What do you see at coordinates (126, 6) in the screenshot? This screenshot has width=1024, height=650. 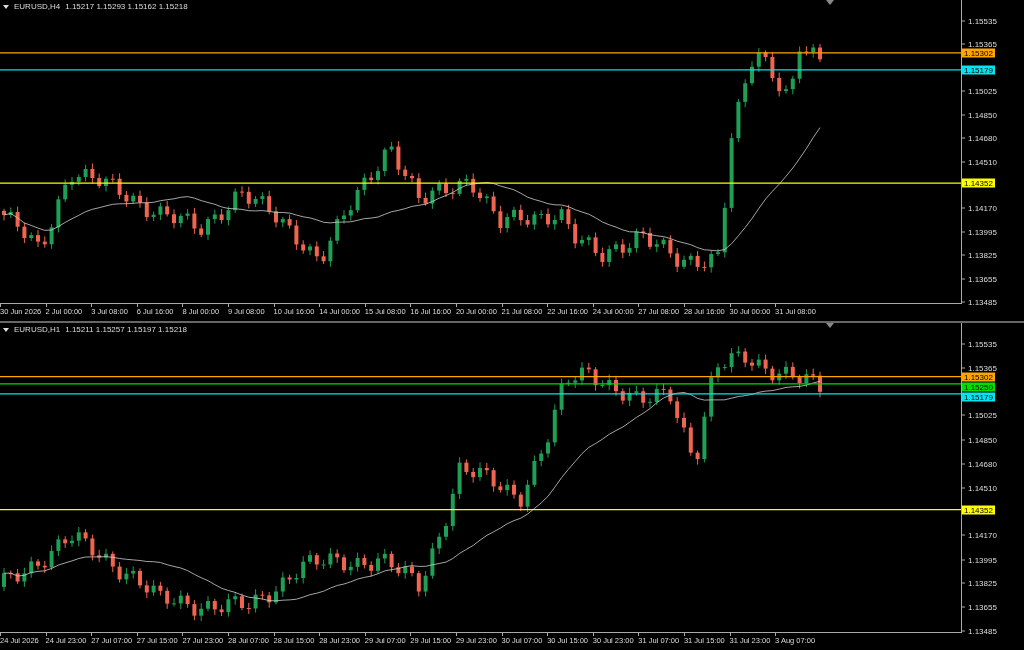 I see `ohlc-values: 1.15217 1.15293 1.15162 1.15218` at bounding box center [126, 6].